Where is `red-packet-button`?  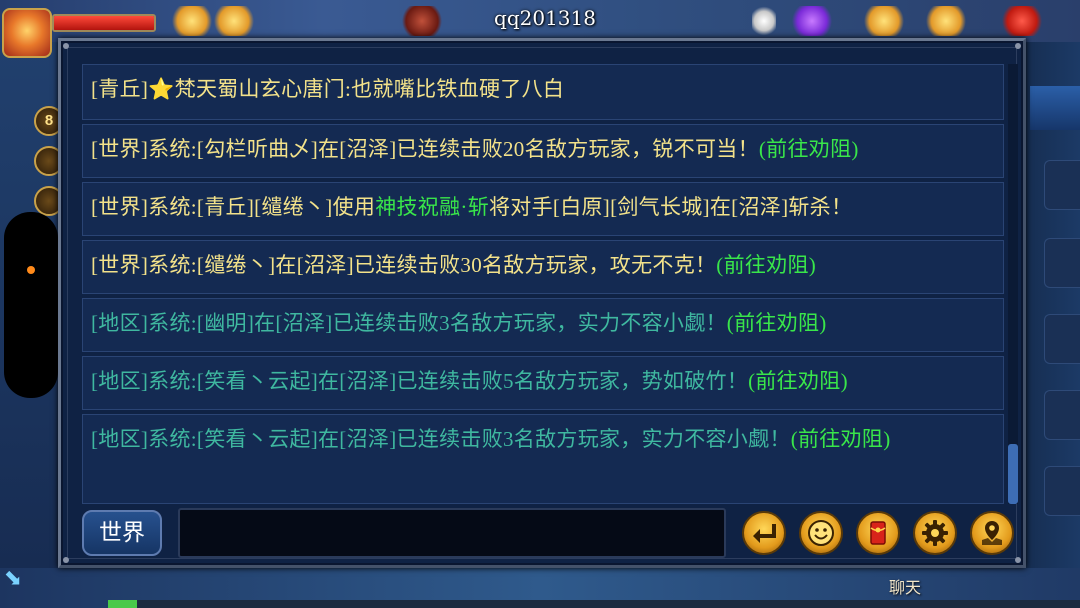
red-packet-button is located at coordinates (878, 533).